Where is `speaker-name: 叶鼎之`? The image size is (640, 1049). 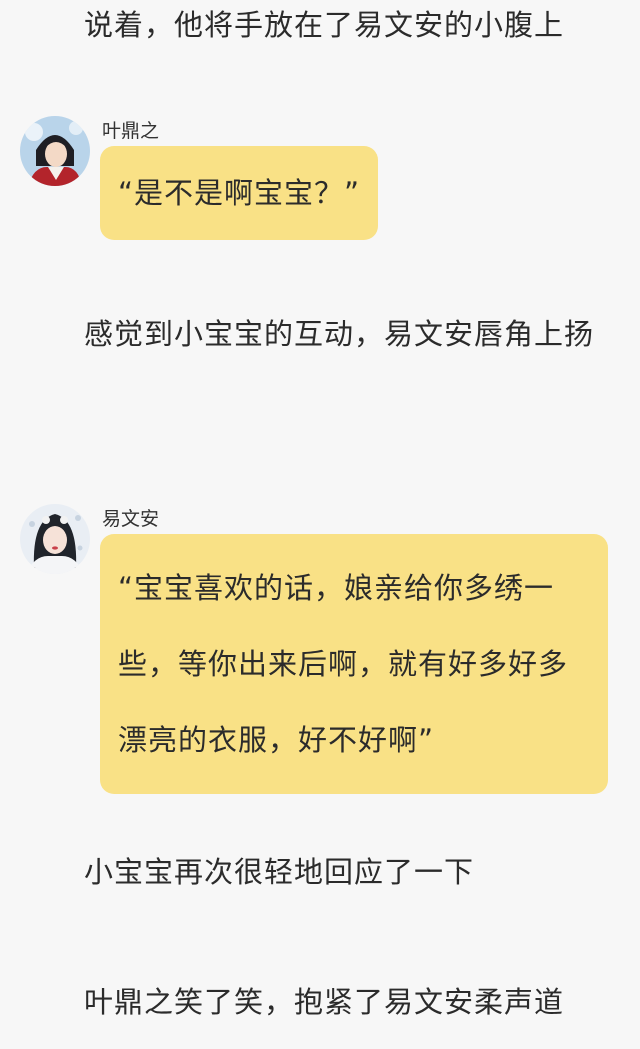
speaker-name: 叶鼎之 is located at coordinates (131, 131).